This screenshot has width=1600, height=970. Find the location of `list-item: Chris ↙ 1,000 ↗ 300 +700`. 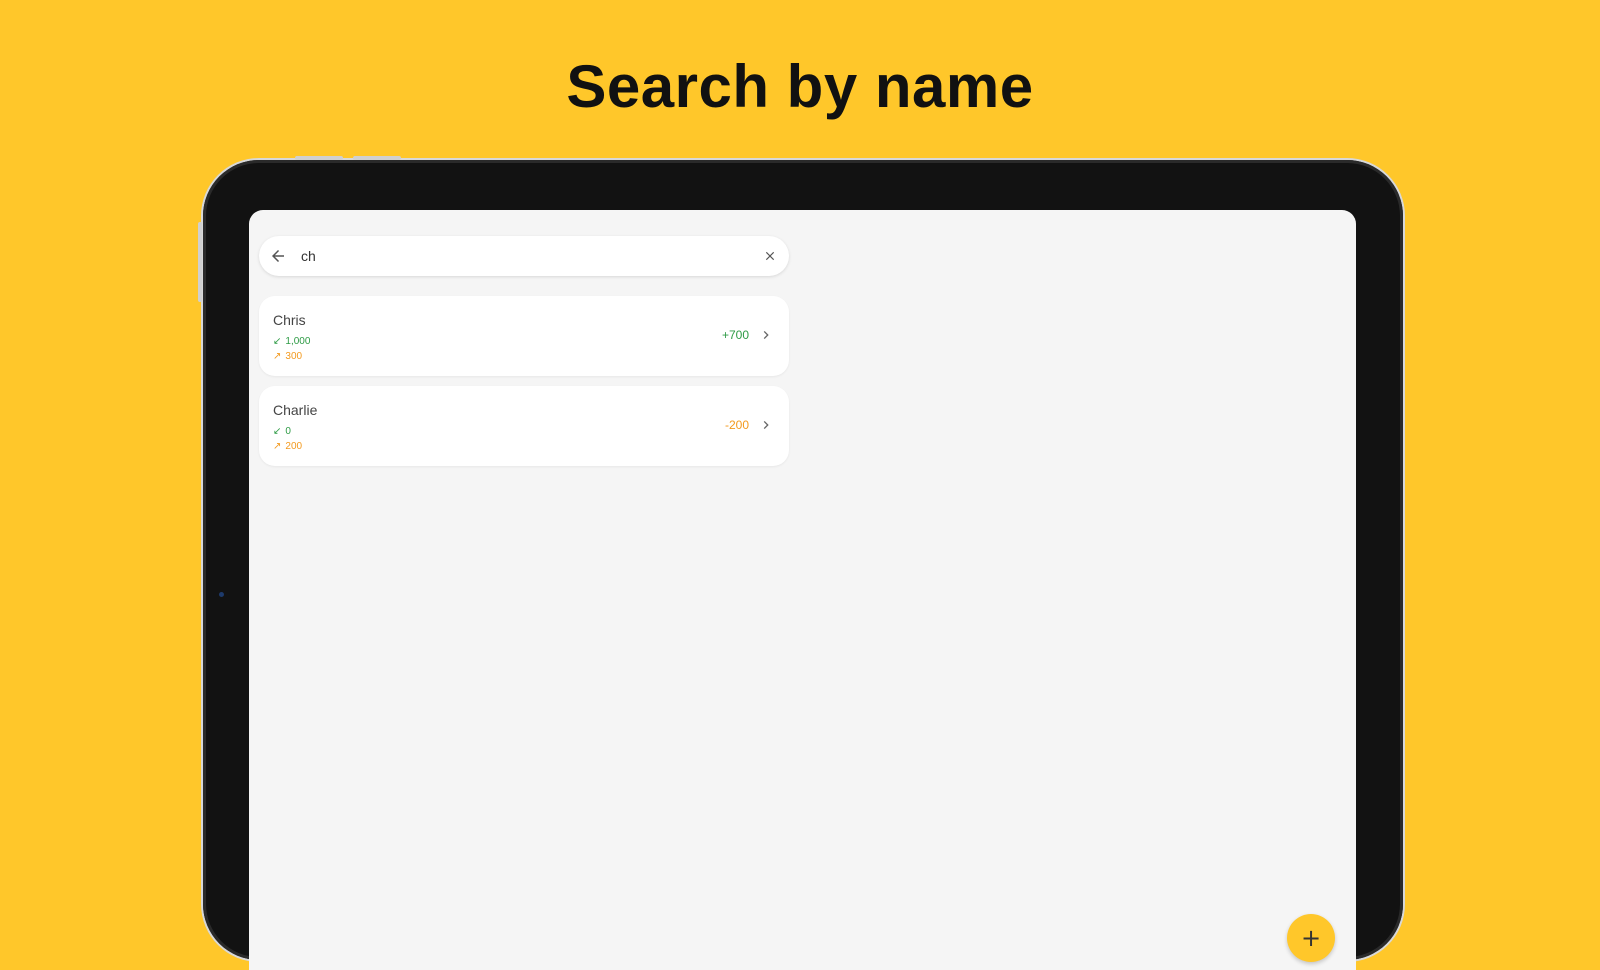

list-item: Chris ↙ 1,000 ↗ 300 +700 is located at coordinates (524, 336).